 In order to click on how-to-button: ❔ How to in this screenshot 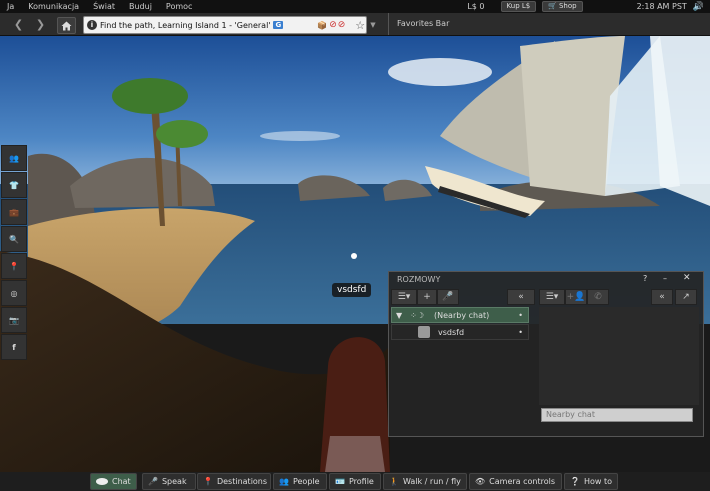, I will do `click(591, 481)`.